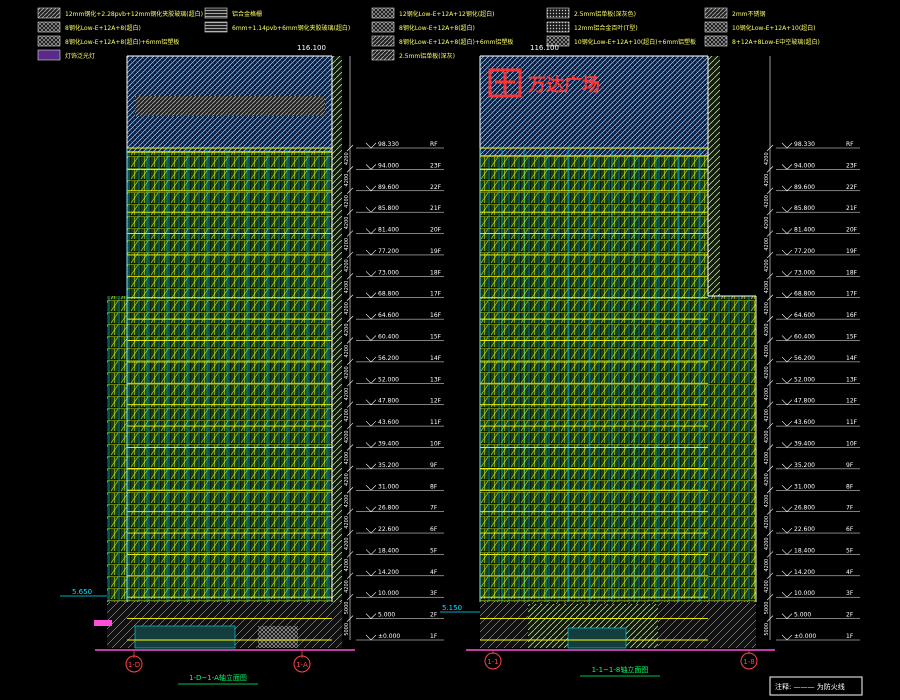 Image resolution: width=900 pixels, height=700 pixels. Describe the element at coordinates (434, 572) in the screenshot. I see `level-floor: 4F` at that location.